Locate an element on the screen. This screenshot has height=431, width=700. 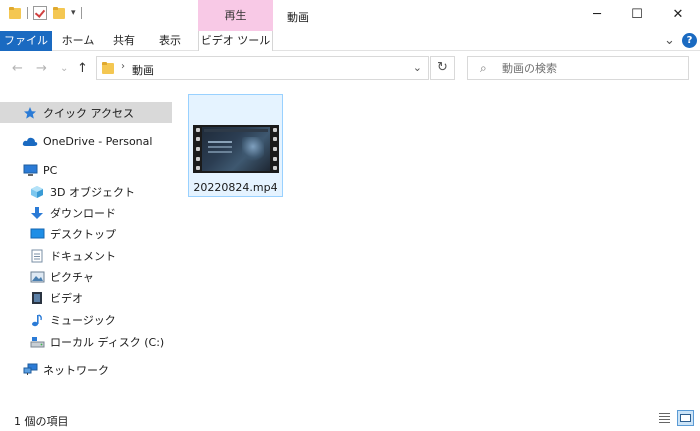
maximize-button: ☐ is located at coordinates (637, 15).